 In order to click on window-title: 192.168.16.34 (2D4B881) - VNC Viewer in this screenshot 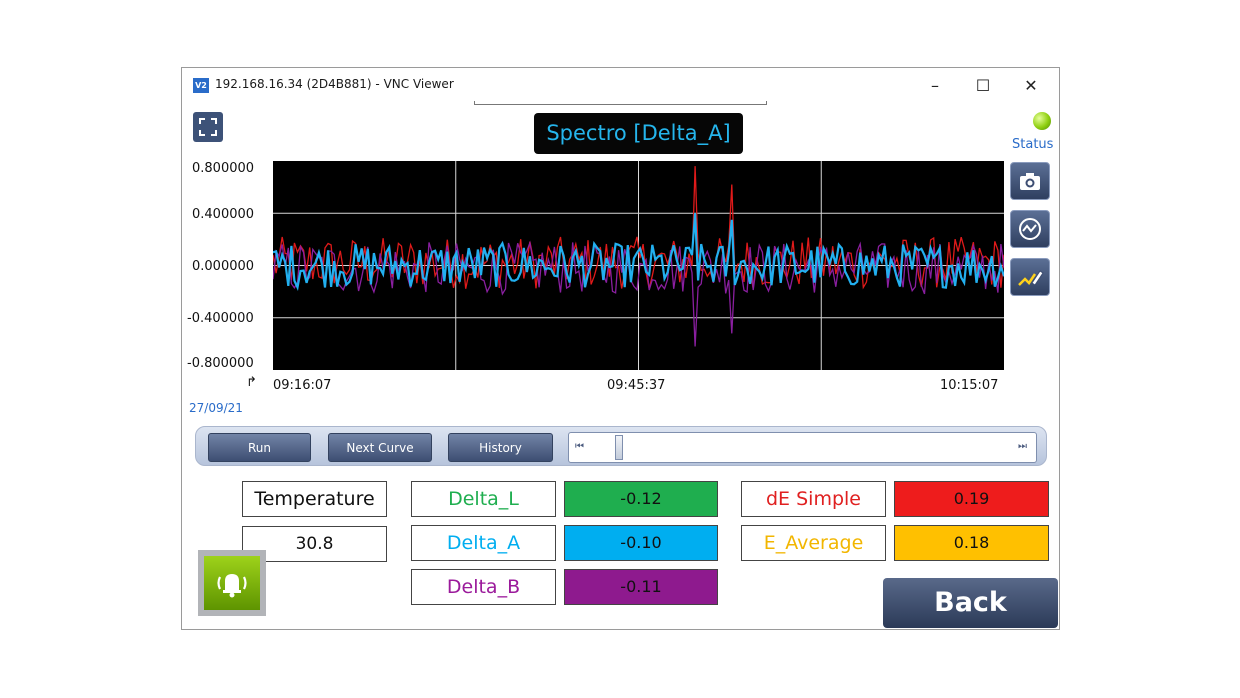, I will do `click(334, 84)`.